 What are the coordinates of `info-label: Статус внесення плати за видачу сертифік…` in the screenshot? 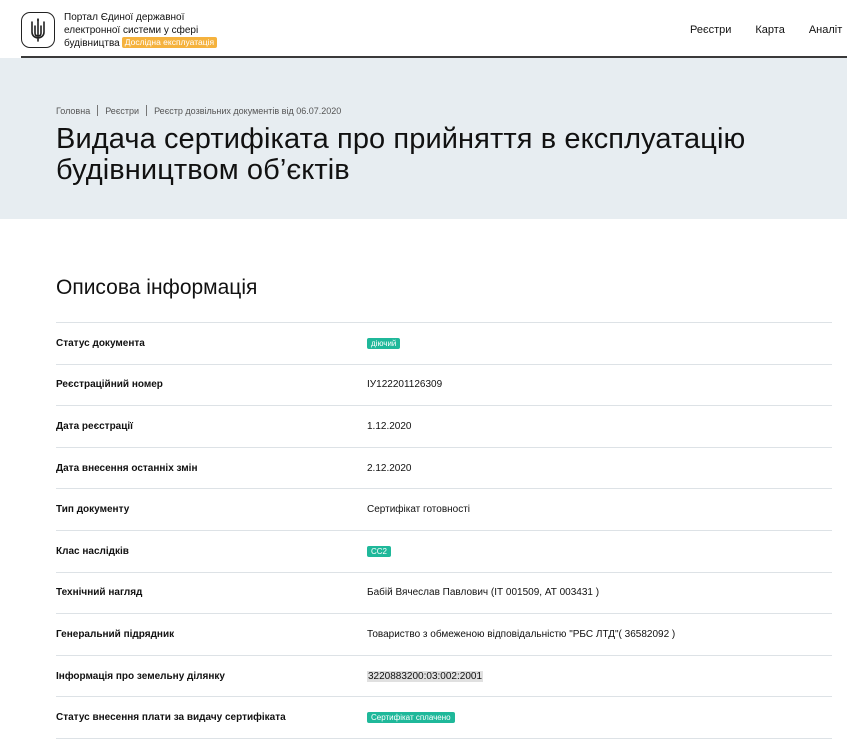 It's located at (171, 718).